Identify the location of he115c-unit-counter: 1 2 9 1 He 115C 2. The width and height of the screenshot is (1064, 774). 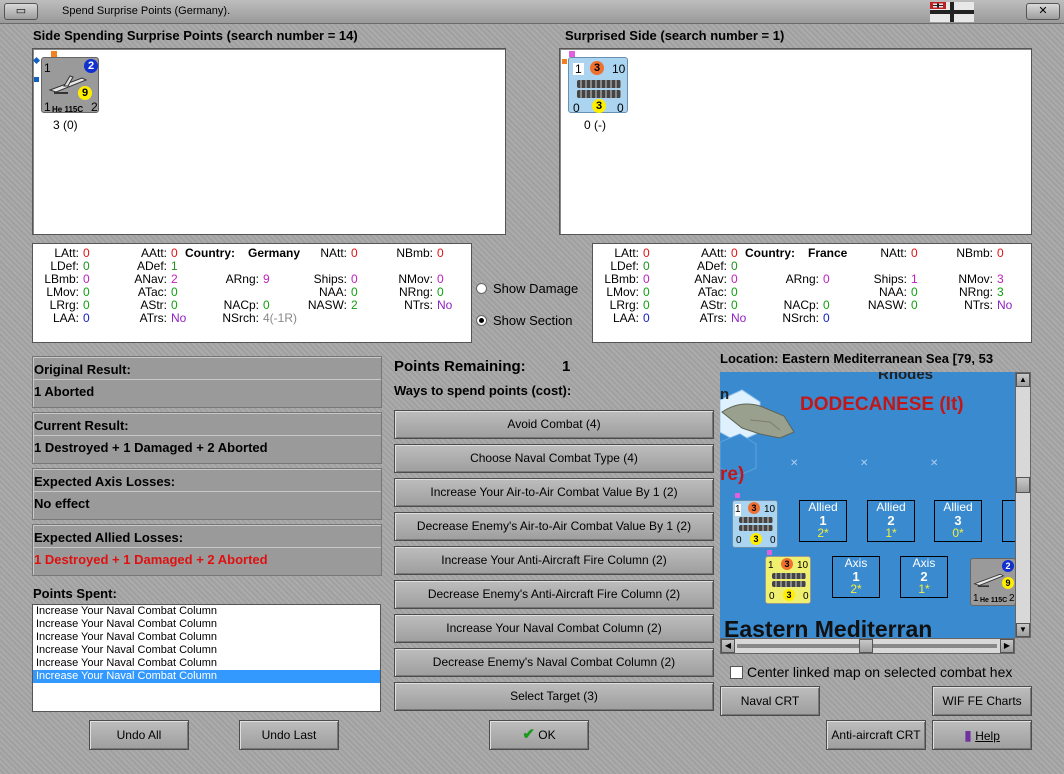
(70, 85).